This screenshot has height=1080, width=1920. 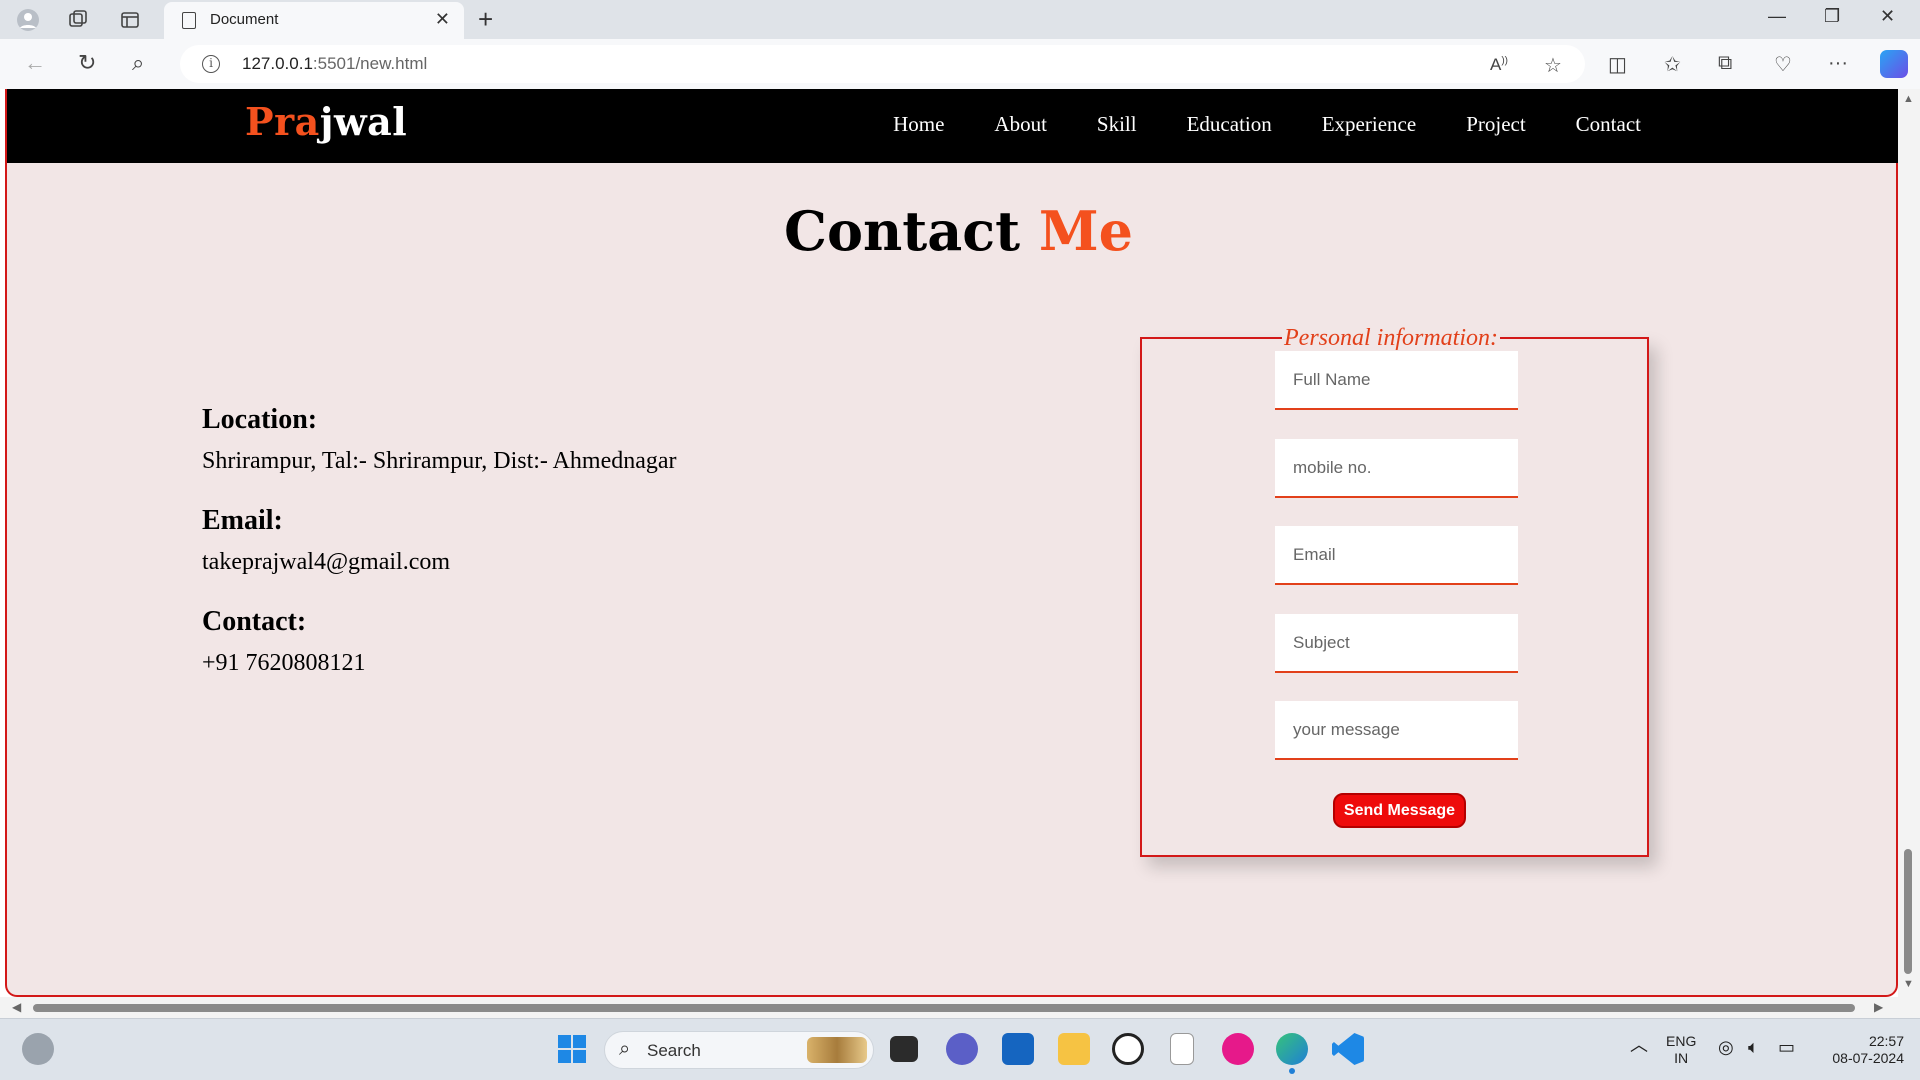 What do you see at coordinates (1783, 64) in the screenshot?
I see `browser-essentials-icon: ♡` at bounding box center [1783, 64].